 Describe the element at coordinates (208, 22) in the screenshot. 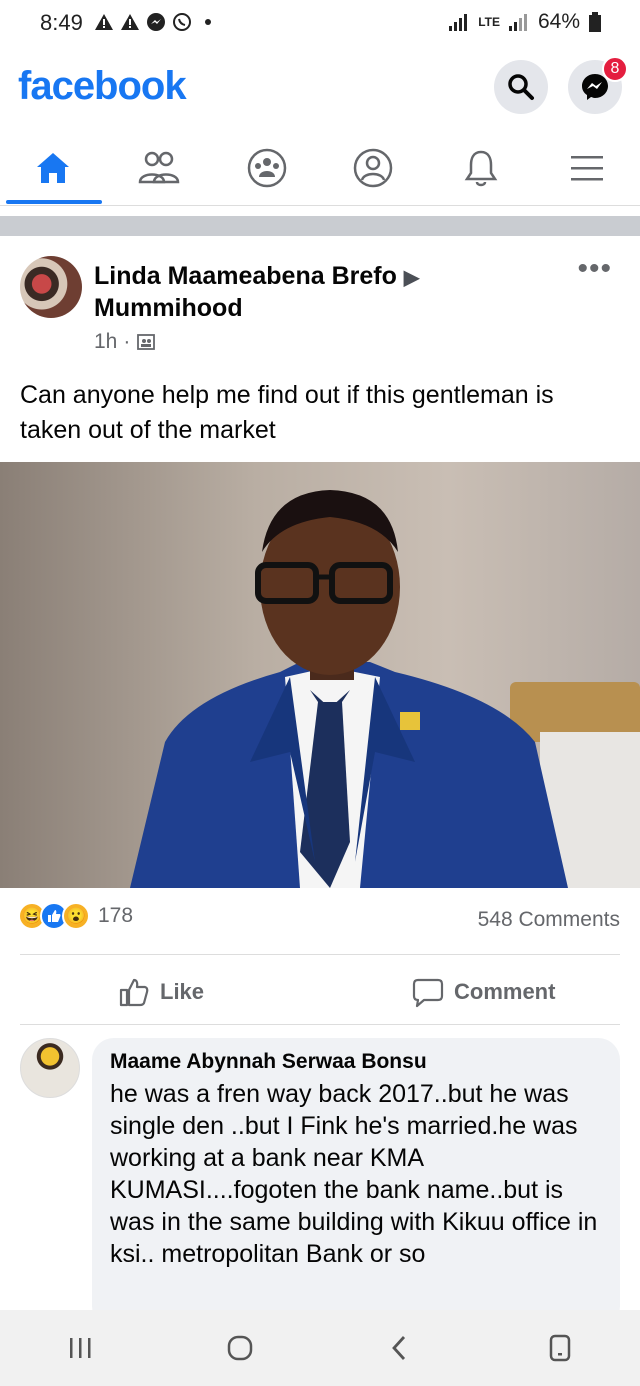

I see `dot-icon` at that location.